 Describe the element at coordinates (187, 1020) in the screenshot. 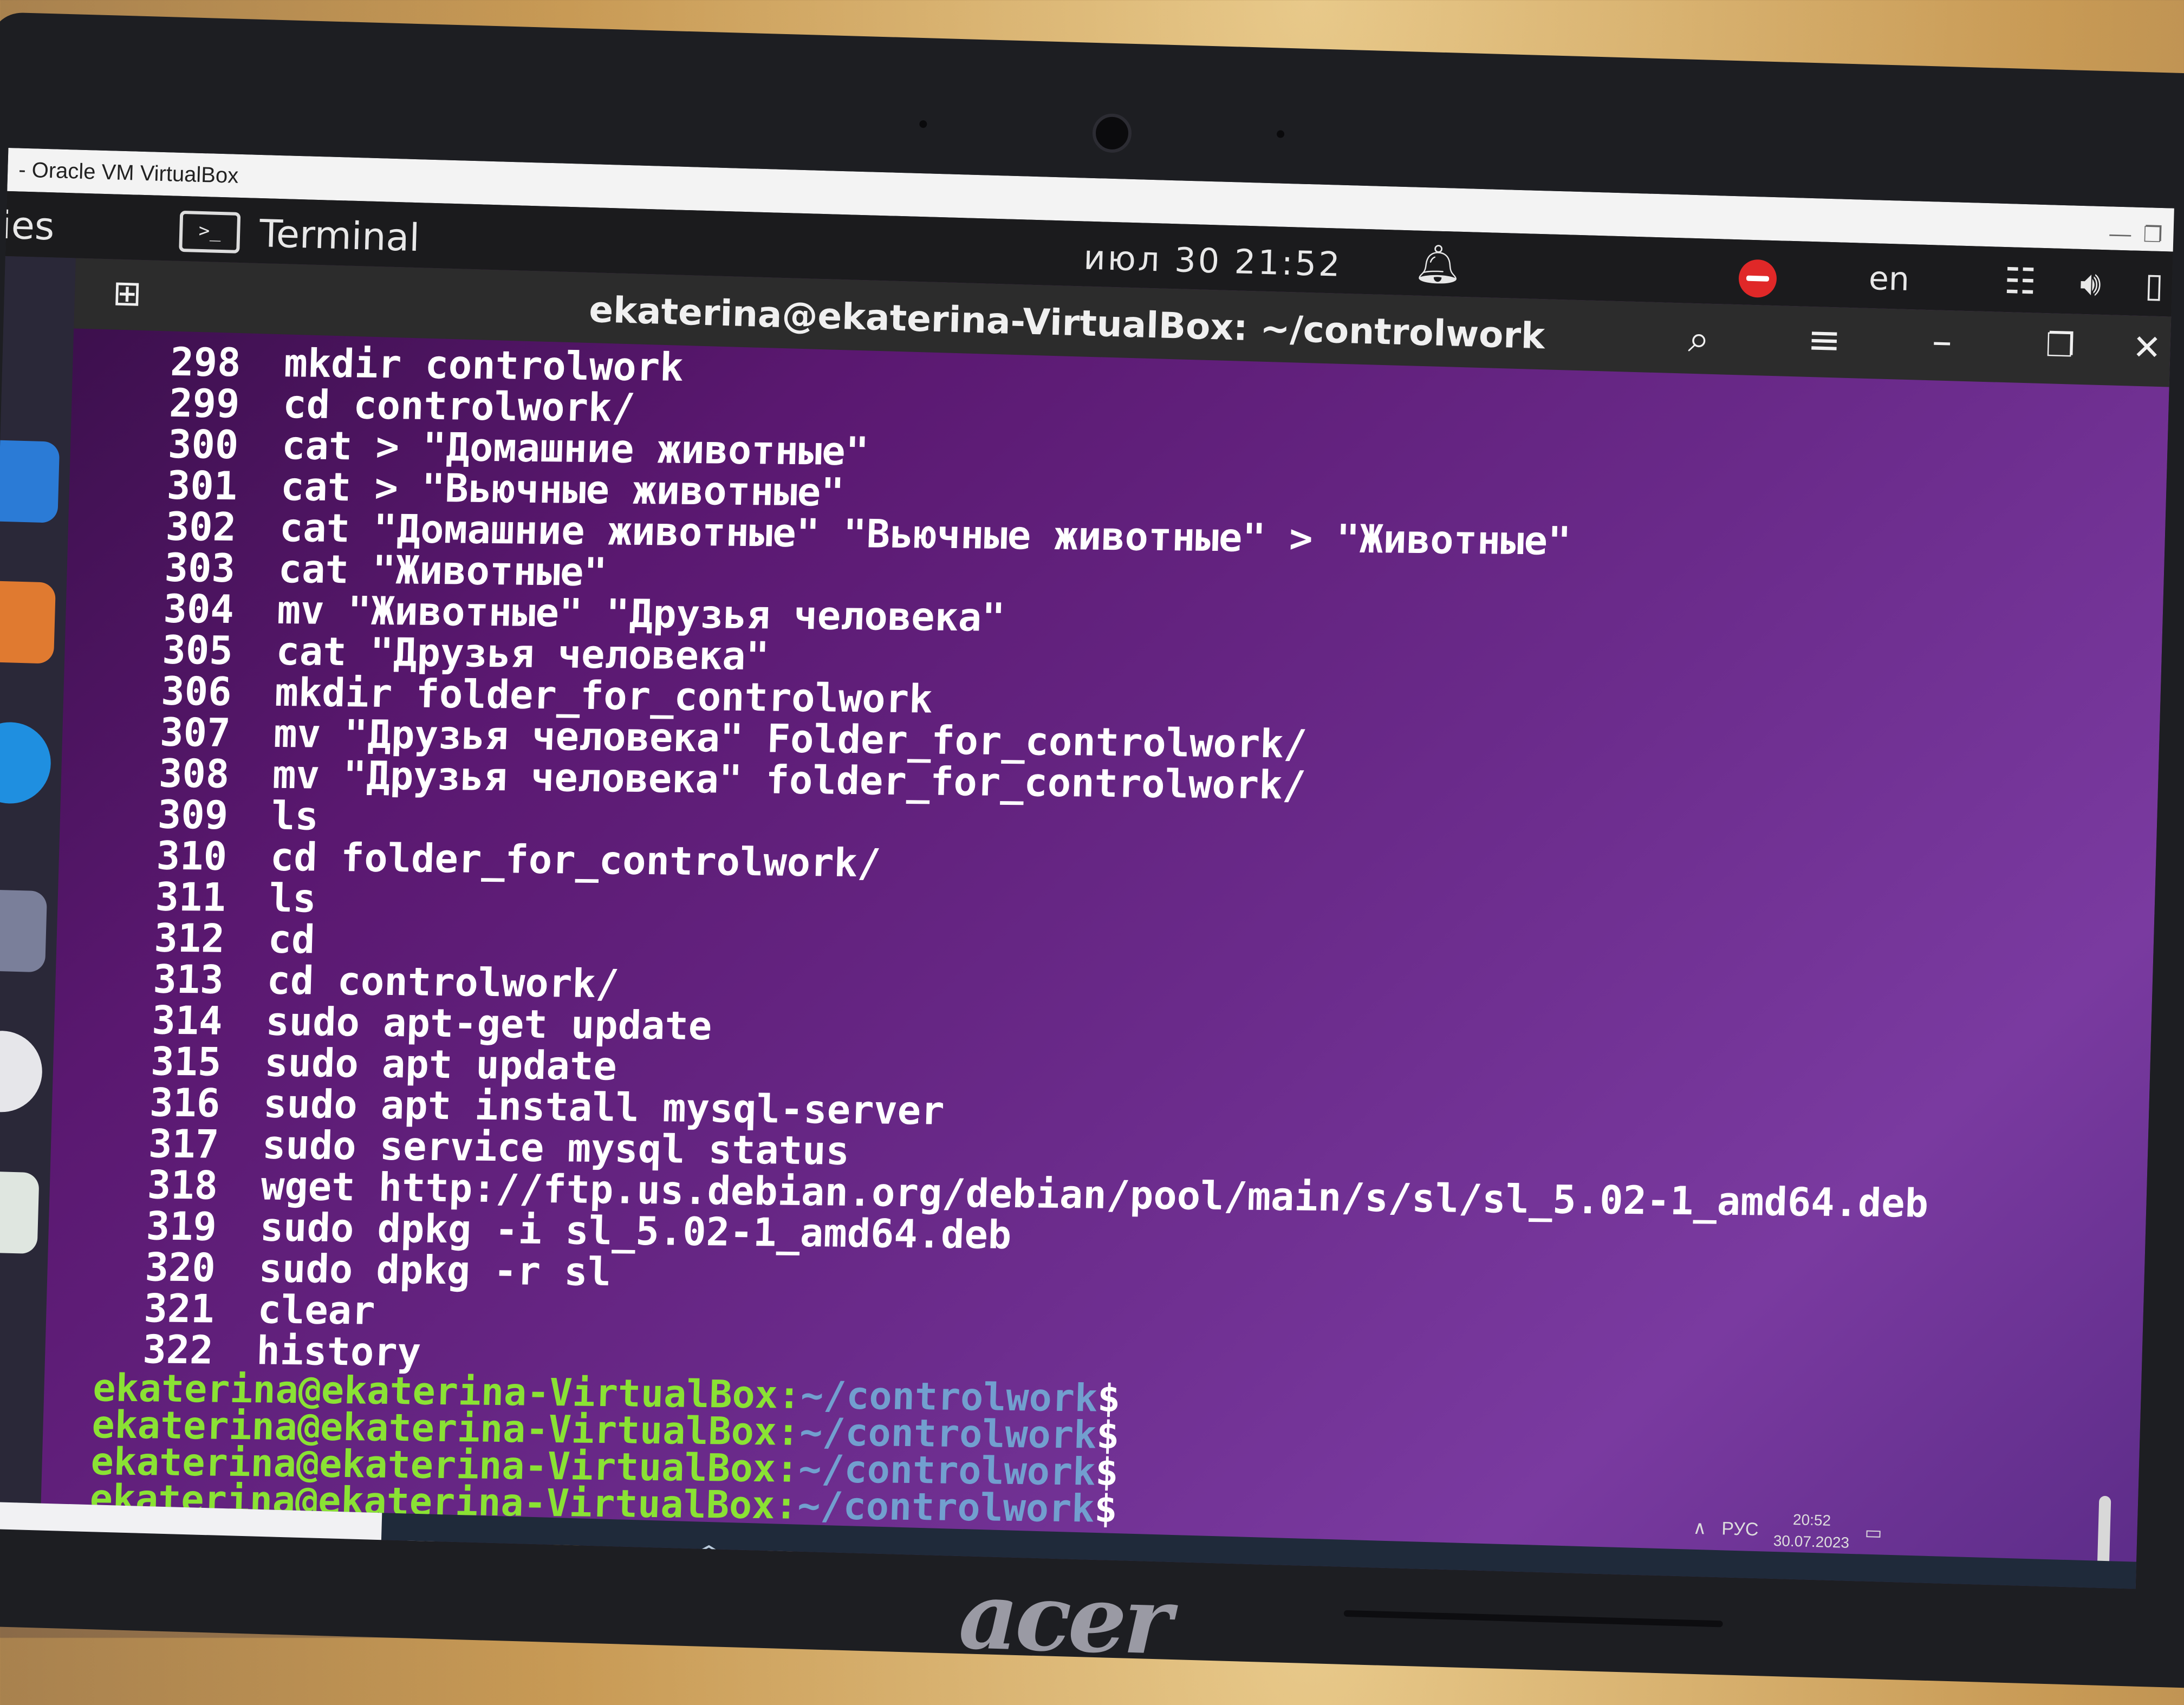

I see `history-number: 314` at that location.